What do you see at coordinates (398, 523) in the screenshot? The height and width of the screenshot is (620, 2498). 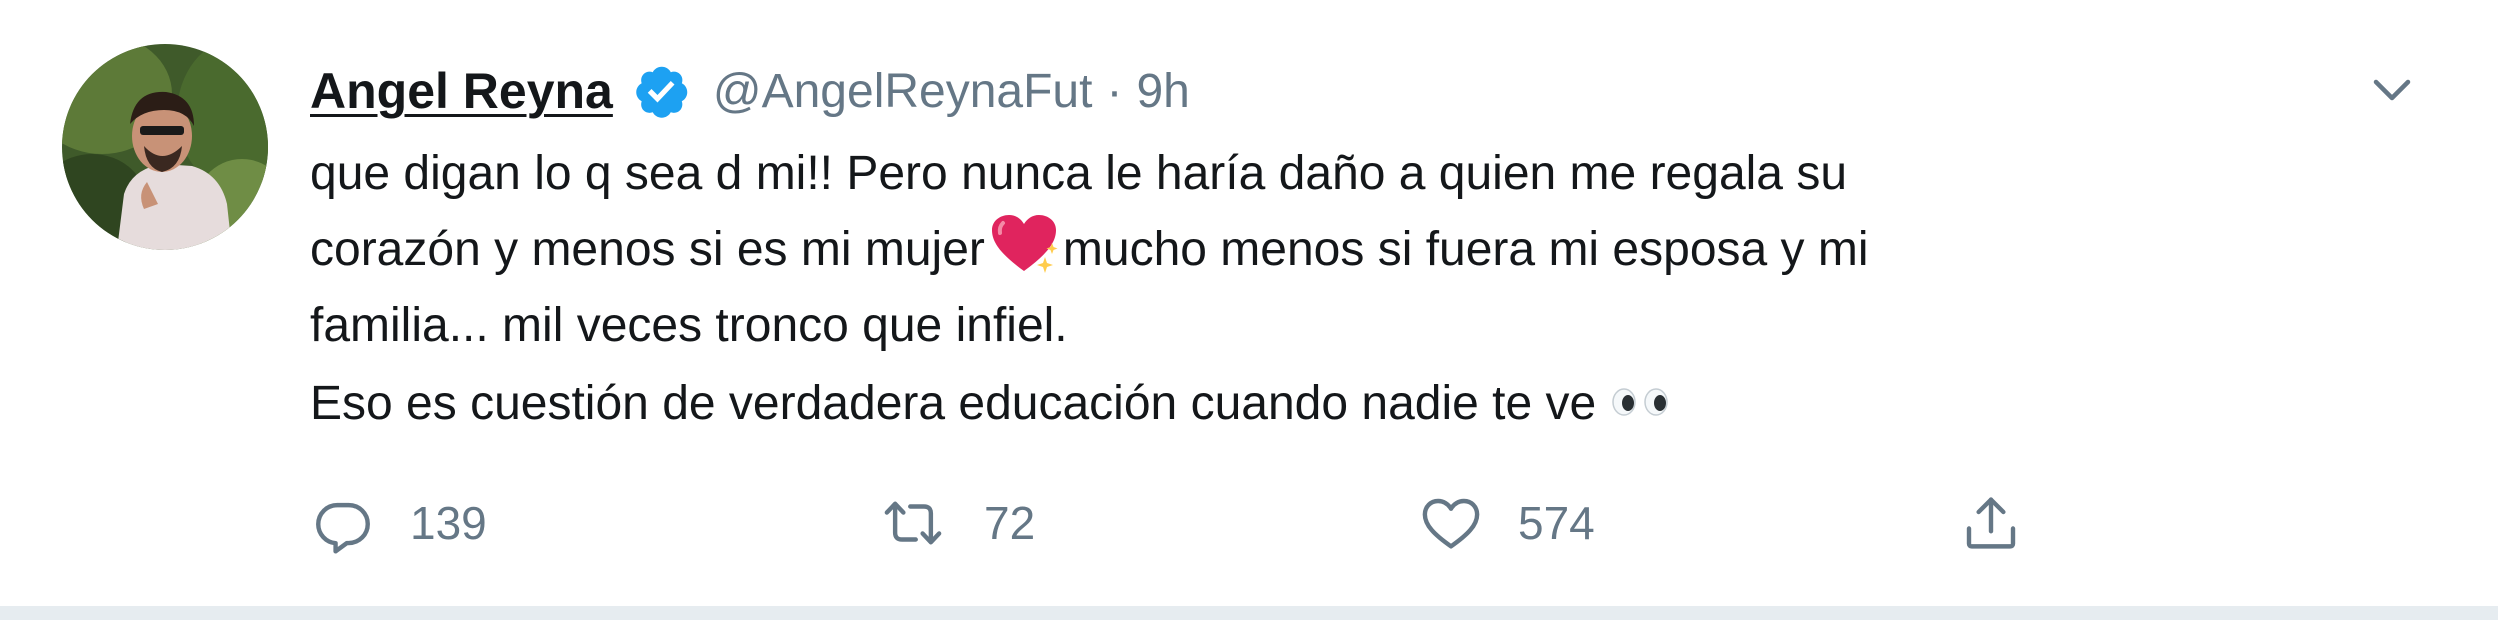 I see `reply-button: 139` at bounding box center [398, 523].